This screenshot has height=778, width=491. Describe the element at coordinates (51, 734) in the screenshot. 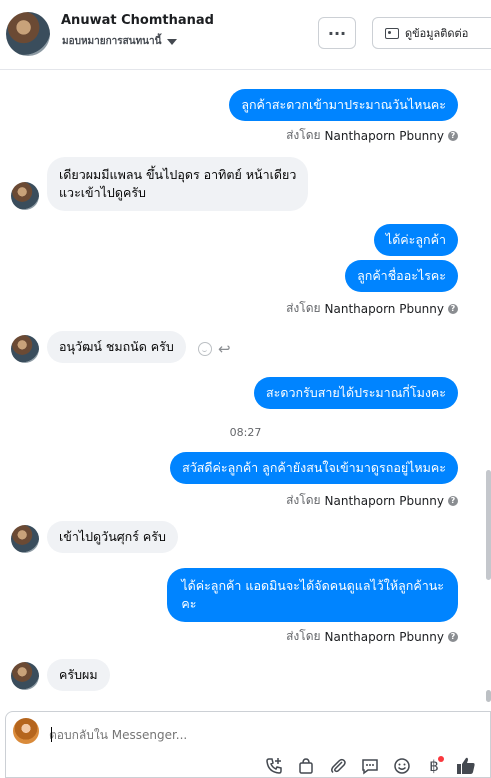

I see `text-caret` at that location.